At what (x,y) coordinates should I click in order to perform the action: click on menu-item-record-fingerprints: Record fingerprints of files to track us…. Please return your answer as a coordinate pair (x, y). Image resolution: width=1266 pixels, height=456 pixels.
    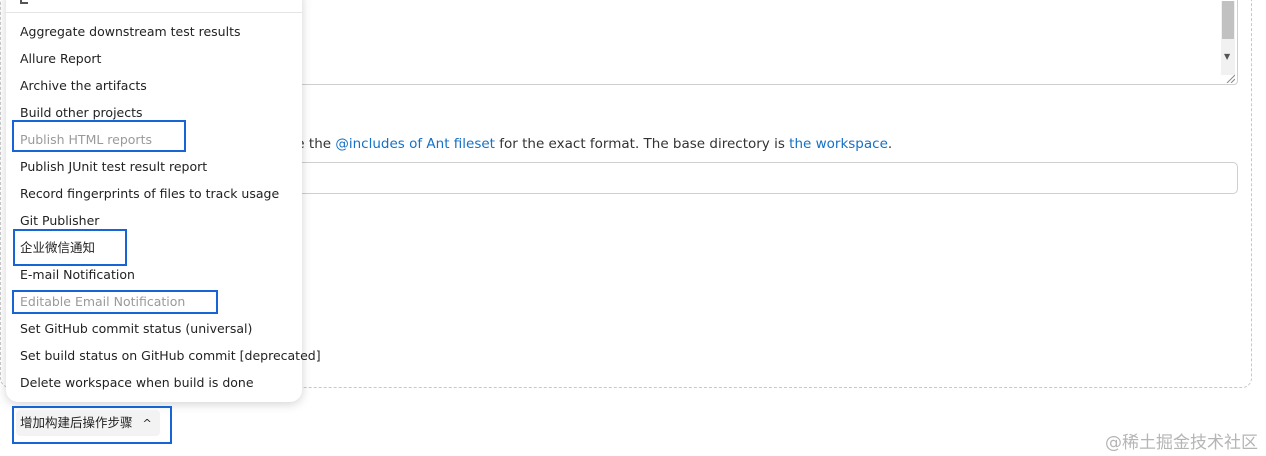
    Looking at the image, I should click on (149, 194).